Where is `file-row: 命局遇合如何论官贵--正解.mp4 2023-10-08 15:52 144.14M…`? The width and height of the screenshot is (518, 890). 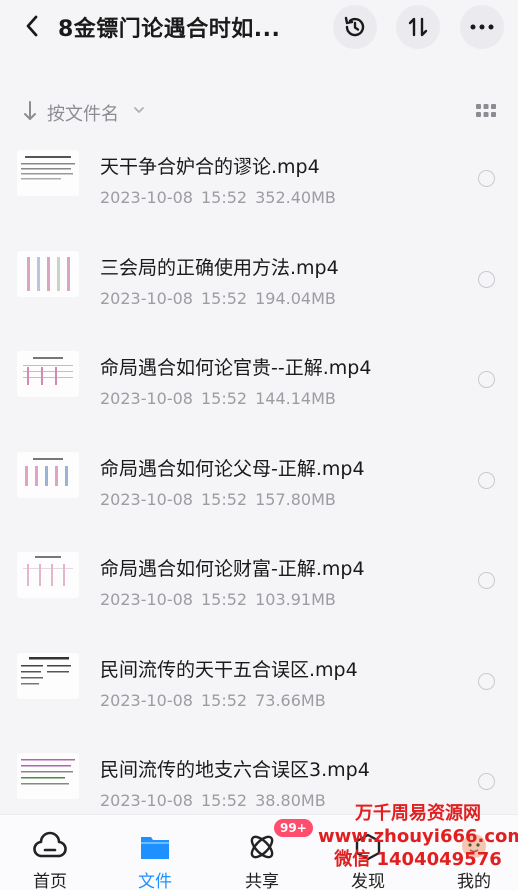
file-row: 命局遇合如何论官贵--正解.mp4 2023-10-08 15:52 144.14M… is located at coordinates (259, 387).